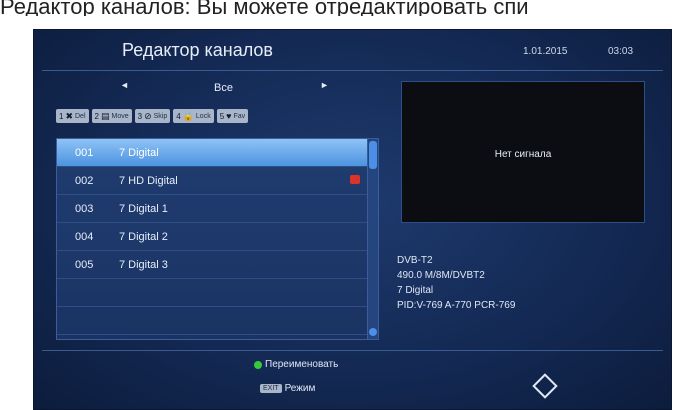  Describe the element at coordinates (287, 388) in the screenshot. I see `mode-hint: EXIT Режим` at that location.